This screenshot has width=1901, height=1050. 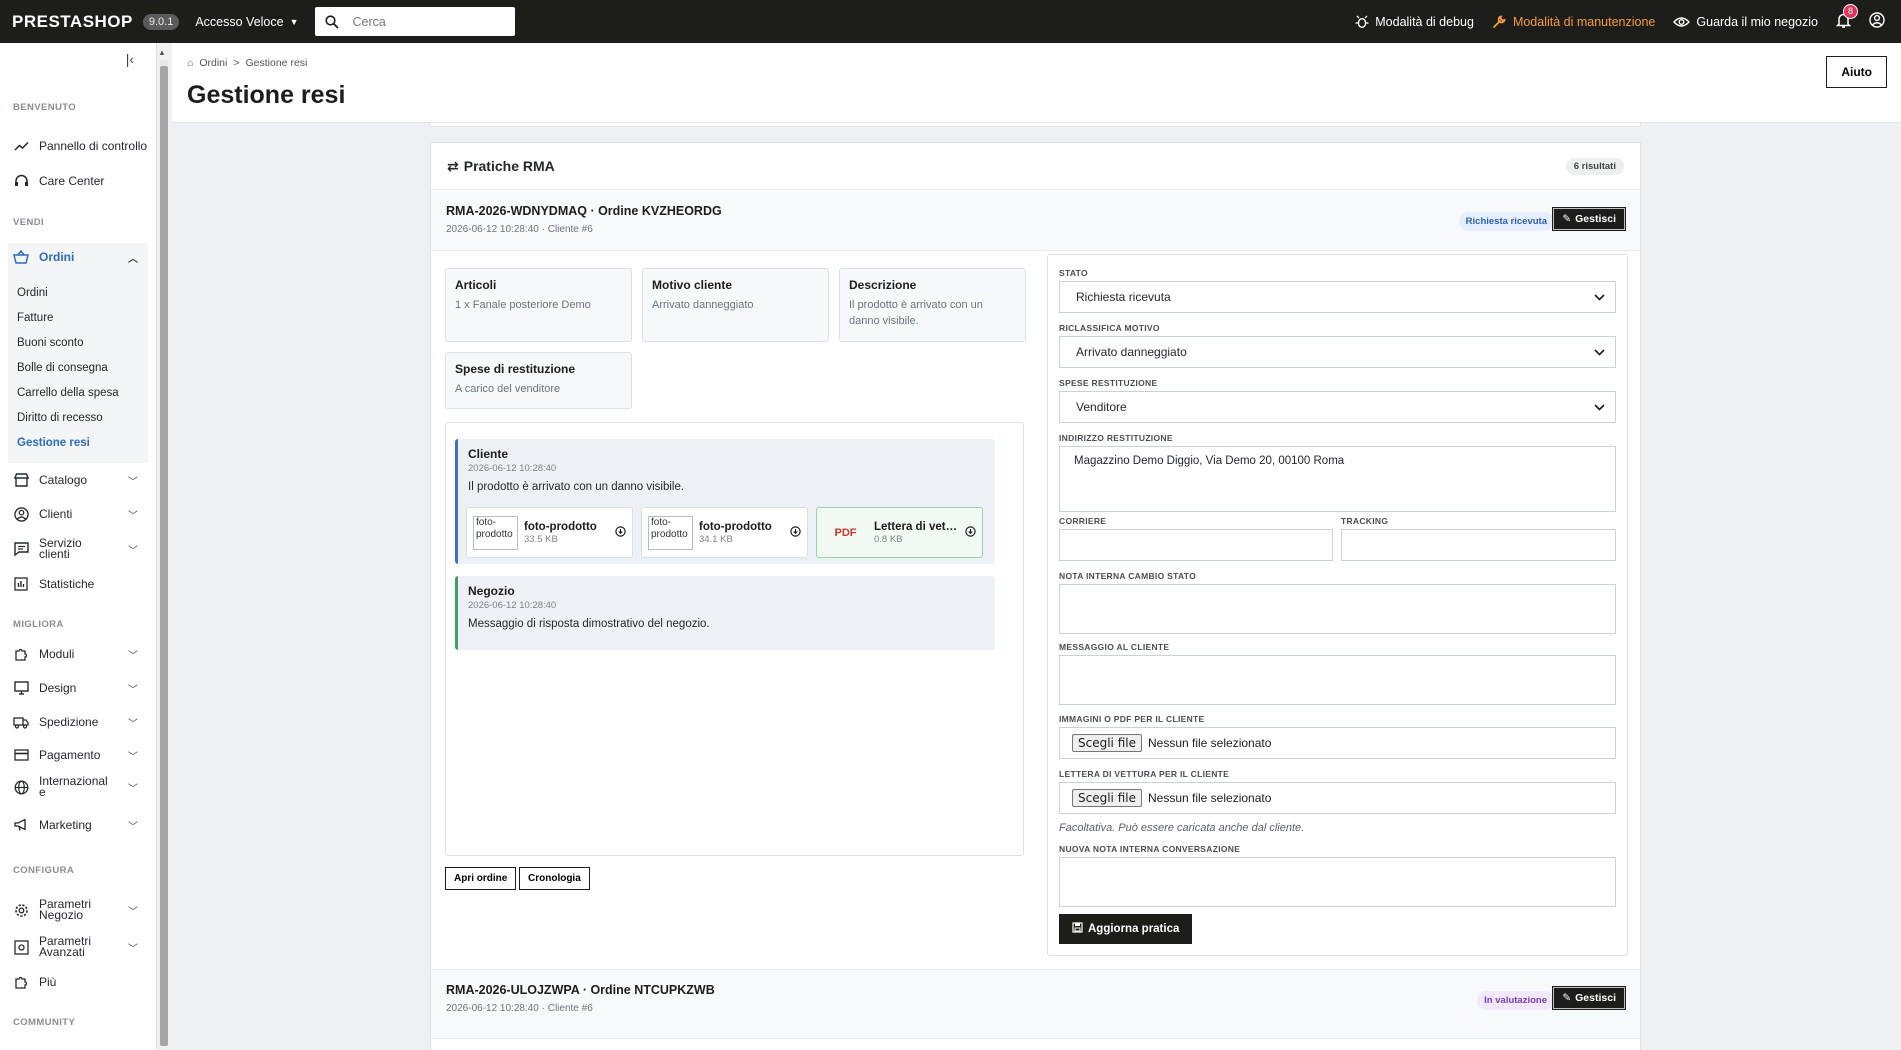 What do you see at coordinates (80, 584) in the screenshot?
I see `sidebar-item-stats: Statistiche` at bounding box center [80, 584].